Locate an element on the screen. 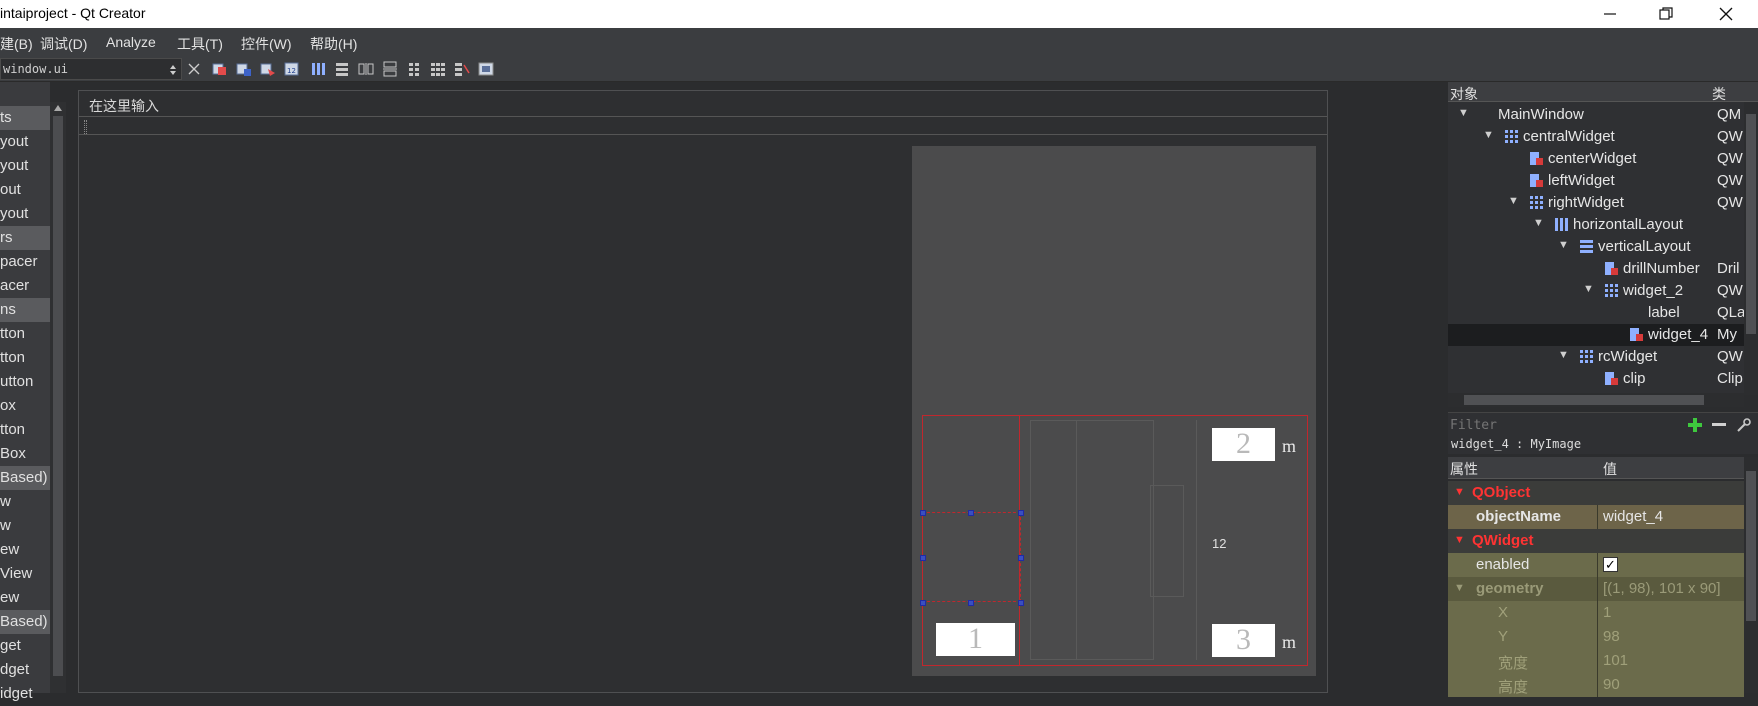 Image resolution: width=1758 pixels, height=706 pixels. object-tree-row: ▼ centralWidget QW is located at coordinates (1596, 137).